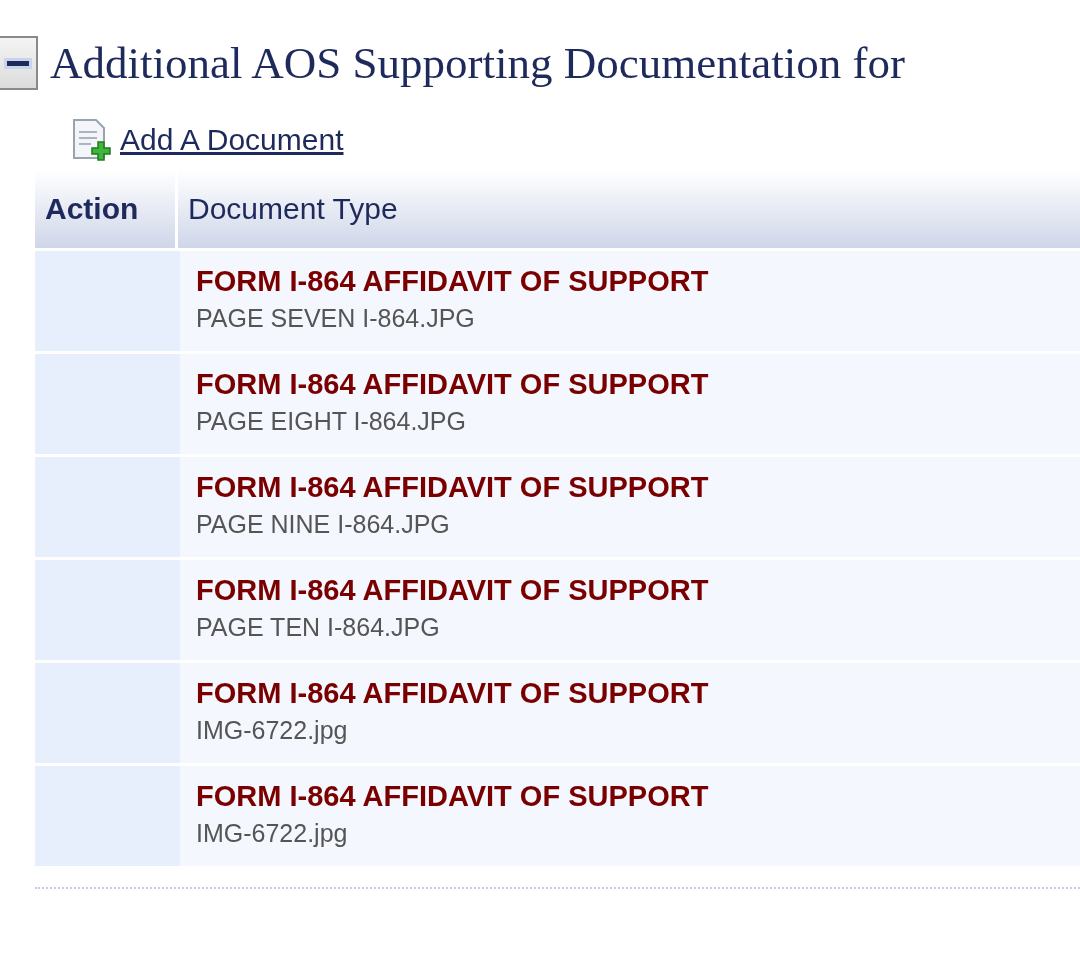 Image resolution: width=1080 pixels, height=968 pixels. What do you see at coordinates (331, 421) in the screenshot?
I see `file-name: PAGE EIGHT I-864.JPG` at bounding box center [331, 421].